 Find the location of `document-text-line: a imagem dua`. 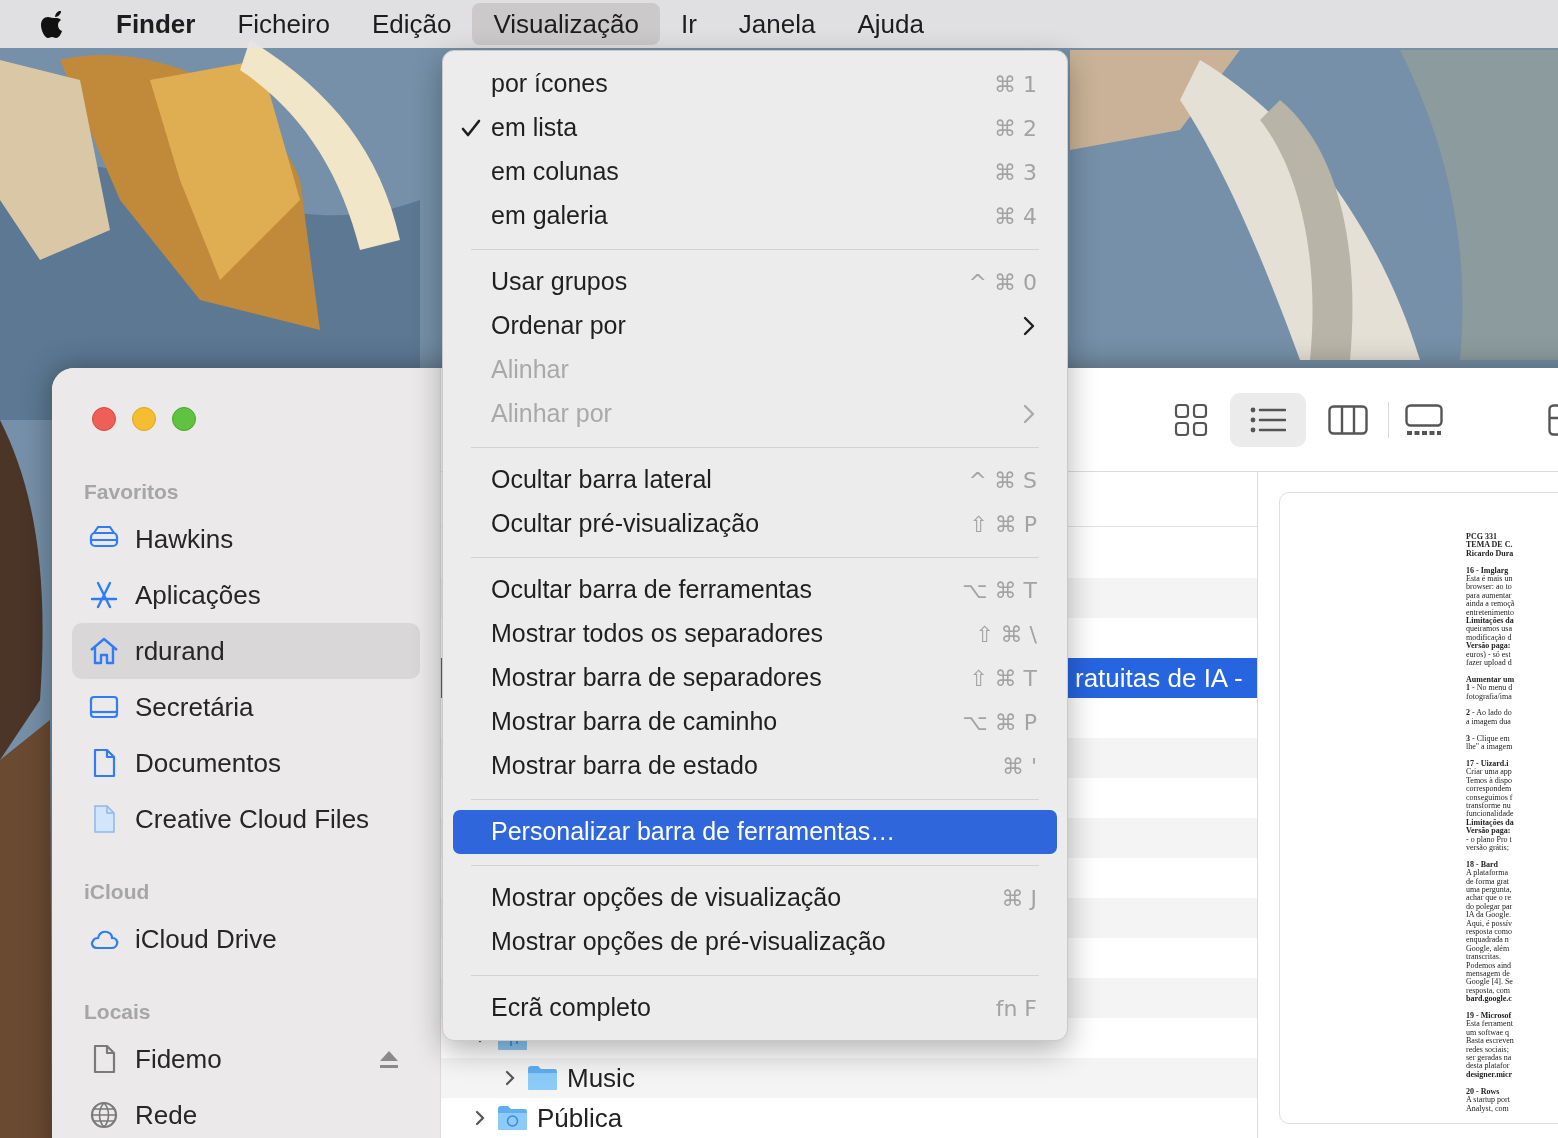

document-text-line: a imagem dua is located at coordinates (1488, 722).